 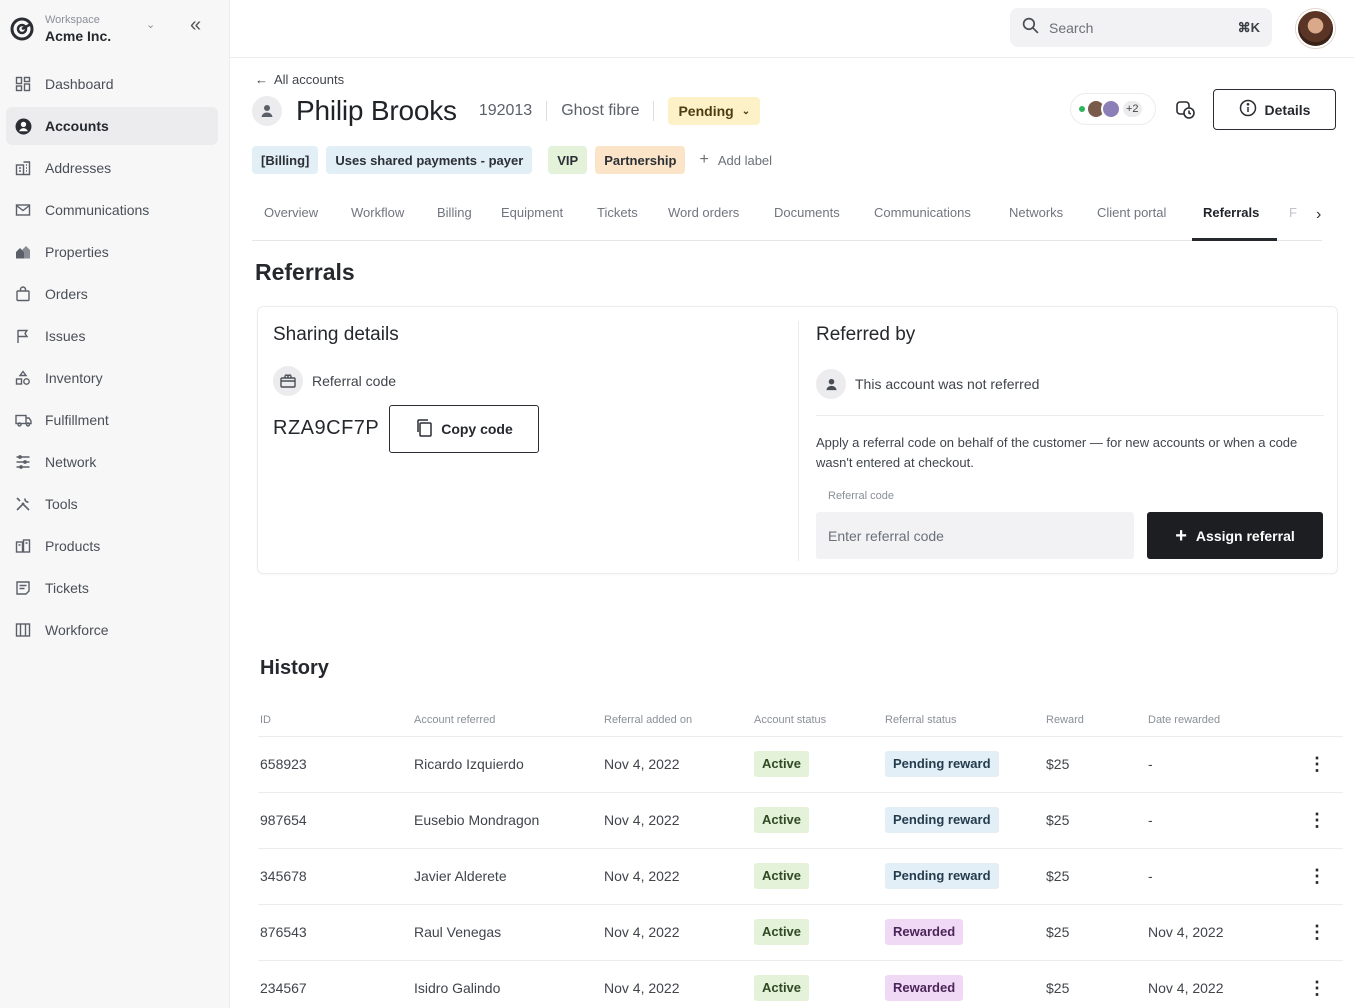 What do you see at coordinates (195, 25) in the screenshot?
I see `collapse-sidebar-icon: «` at bounding box center [195, 25].